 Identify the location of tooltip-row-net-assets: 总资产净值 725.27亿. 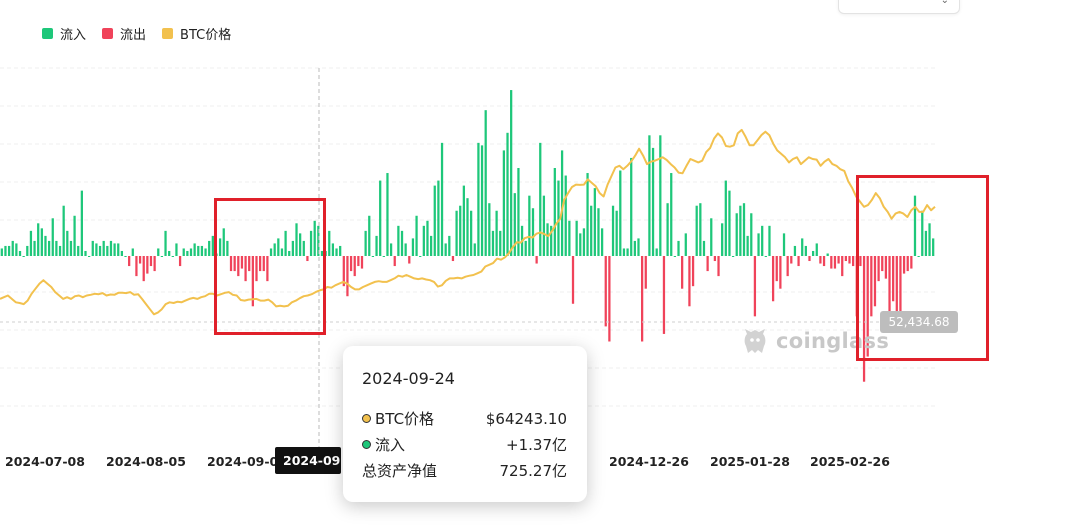
(464, 470).